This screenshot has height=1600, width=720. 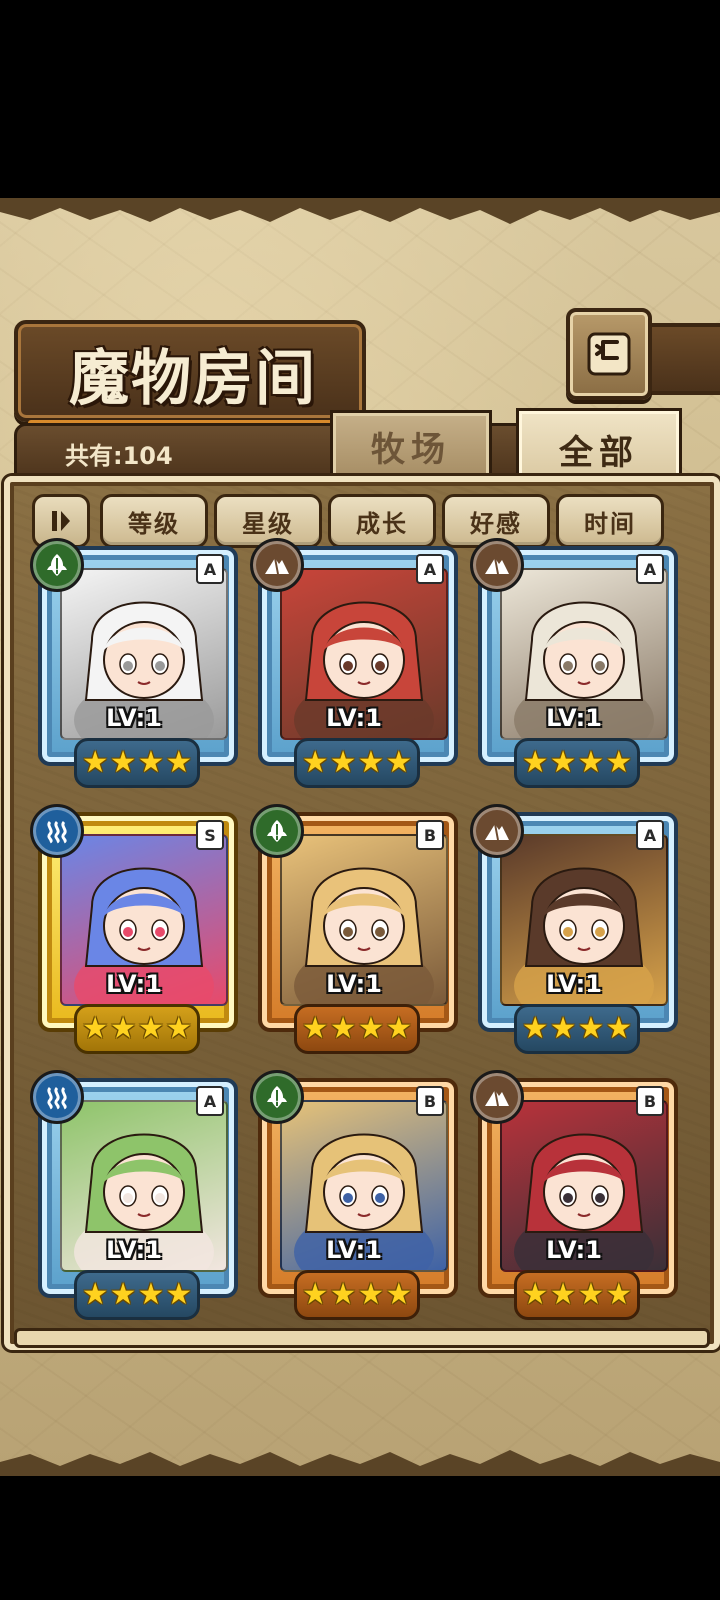 What do you see at coordinates (193, 379) in the screenshot?
I see `page-title: 魔物房间` at bounding box center [193, 379].